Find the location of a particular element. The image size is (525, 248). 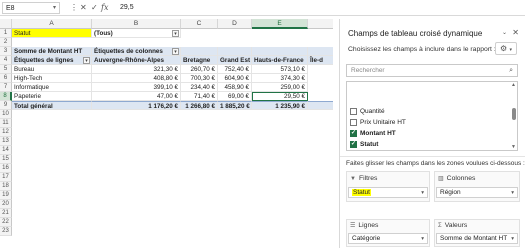

close-icon: ✕ is located at coordinates (515, 32).